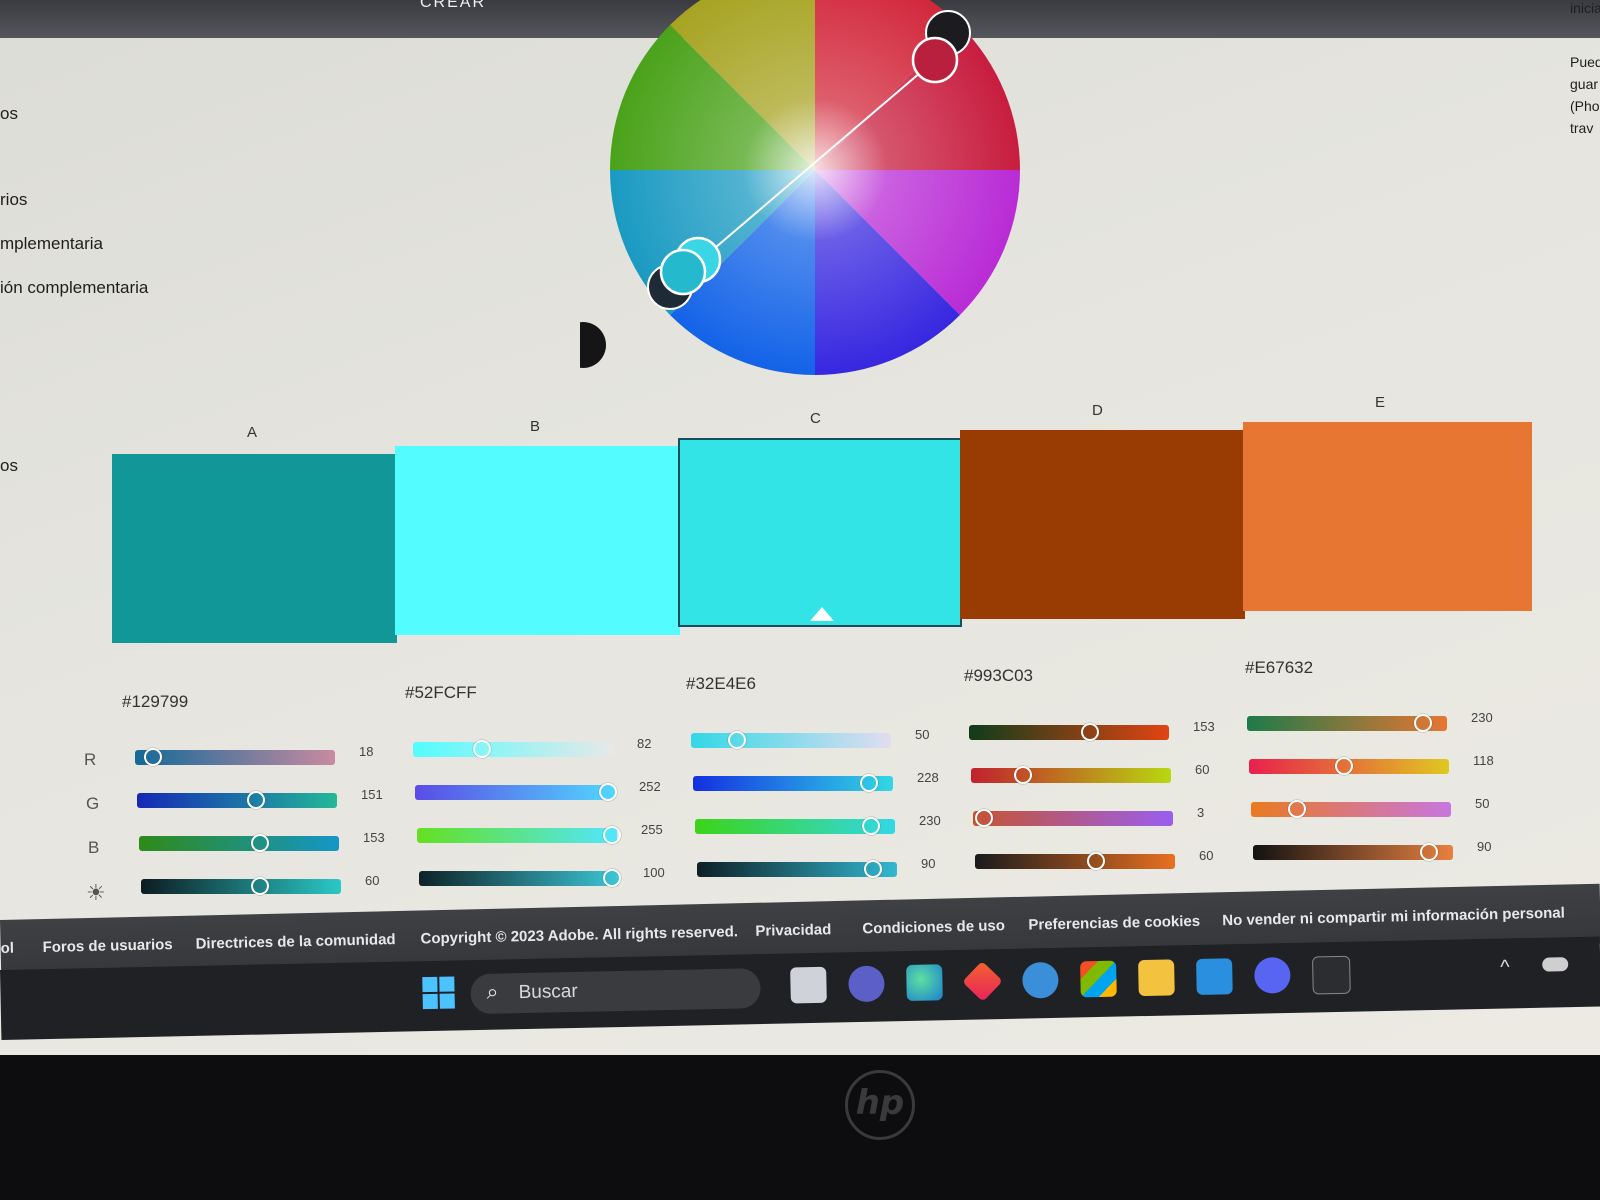 This screenshot has height=1200, width=1600. What do you see at coordinates (683, 272) in the screenshot?
I see `wheel-handle-cyan` at bounding box center [683, 272].